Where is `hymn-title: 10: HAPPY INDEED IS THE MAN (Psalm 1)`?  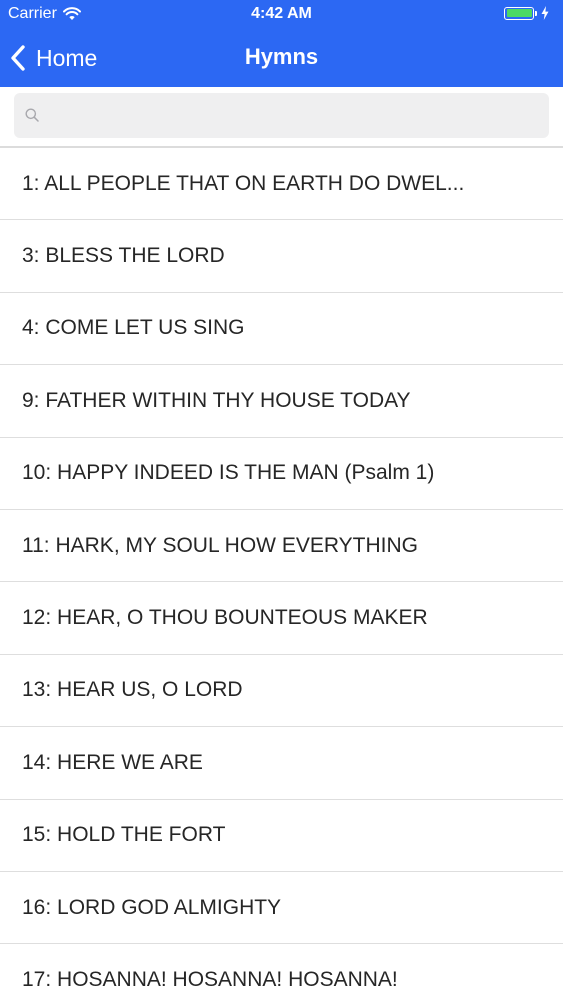
hymn-title: 10: HAPPY INDEED IS THE MAN (Psalm 1) is located at coordinates (228, 473).